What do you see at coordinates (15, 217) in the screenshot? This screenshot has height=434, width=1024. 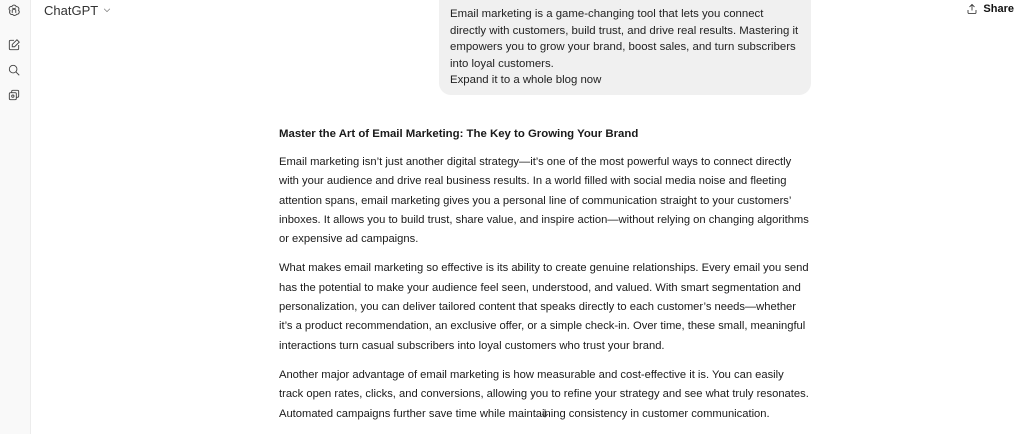 I see `sidebar-rail` at bounding box center [15, 217].